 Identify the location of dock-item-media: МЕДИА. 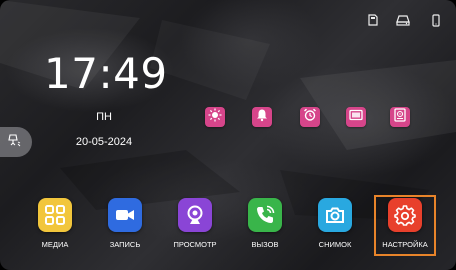
(55, 223).